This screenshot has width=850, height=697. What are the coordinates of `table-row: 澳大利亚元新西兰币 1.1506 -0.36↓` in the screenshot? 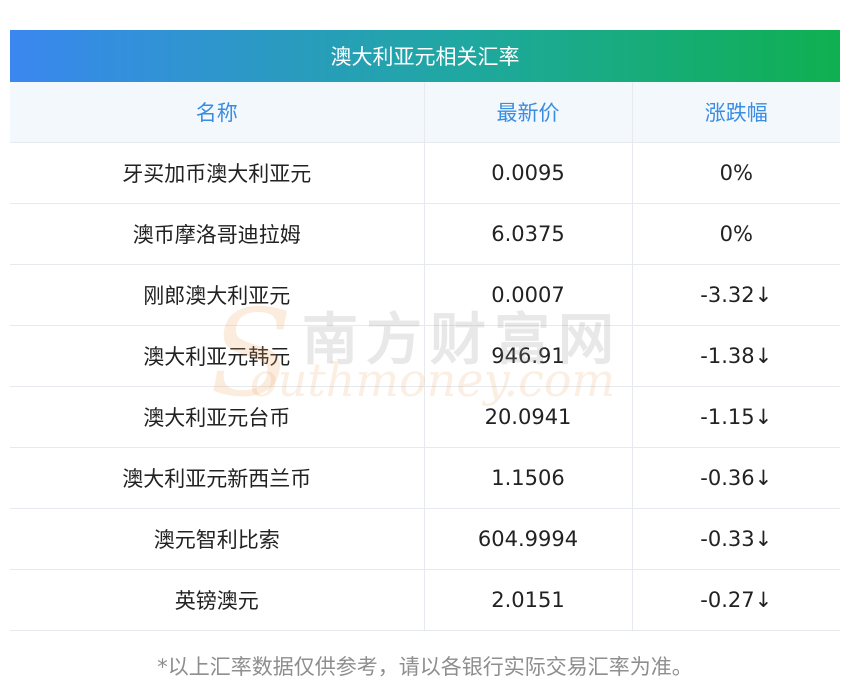 It's located at (425, 478).